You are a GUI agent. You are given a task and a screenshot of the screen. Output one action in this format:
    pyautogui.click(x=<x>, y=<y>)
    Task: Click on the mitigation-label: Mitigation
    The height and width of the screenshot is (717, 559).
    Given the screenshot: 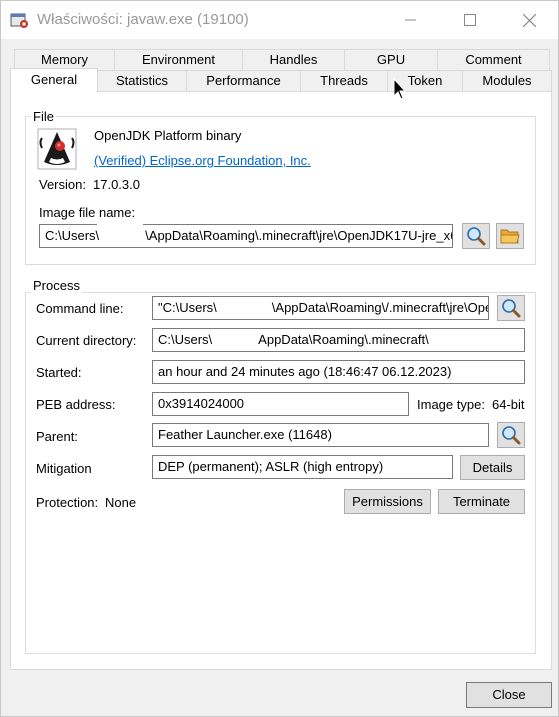 What is the action you would take?
    pyautogui.click(x=64, y=468)
    